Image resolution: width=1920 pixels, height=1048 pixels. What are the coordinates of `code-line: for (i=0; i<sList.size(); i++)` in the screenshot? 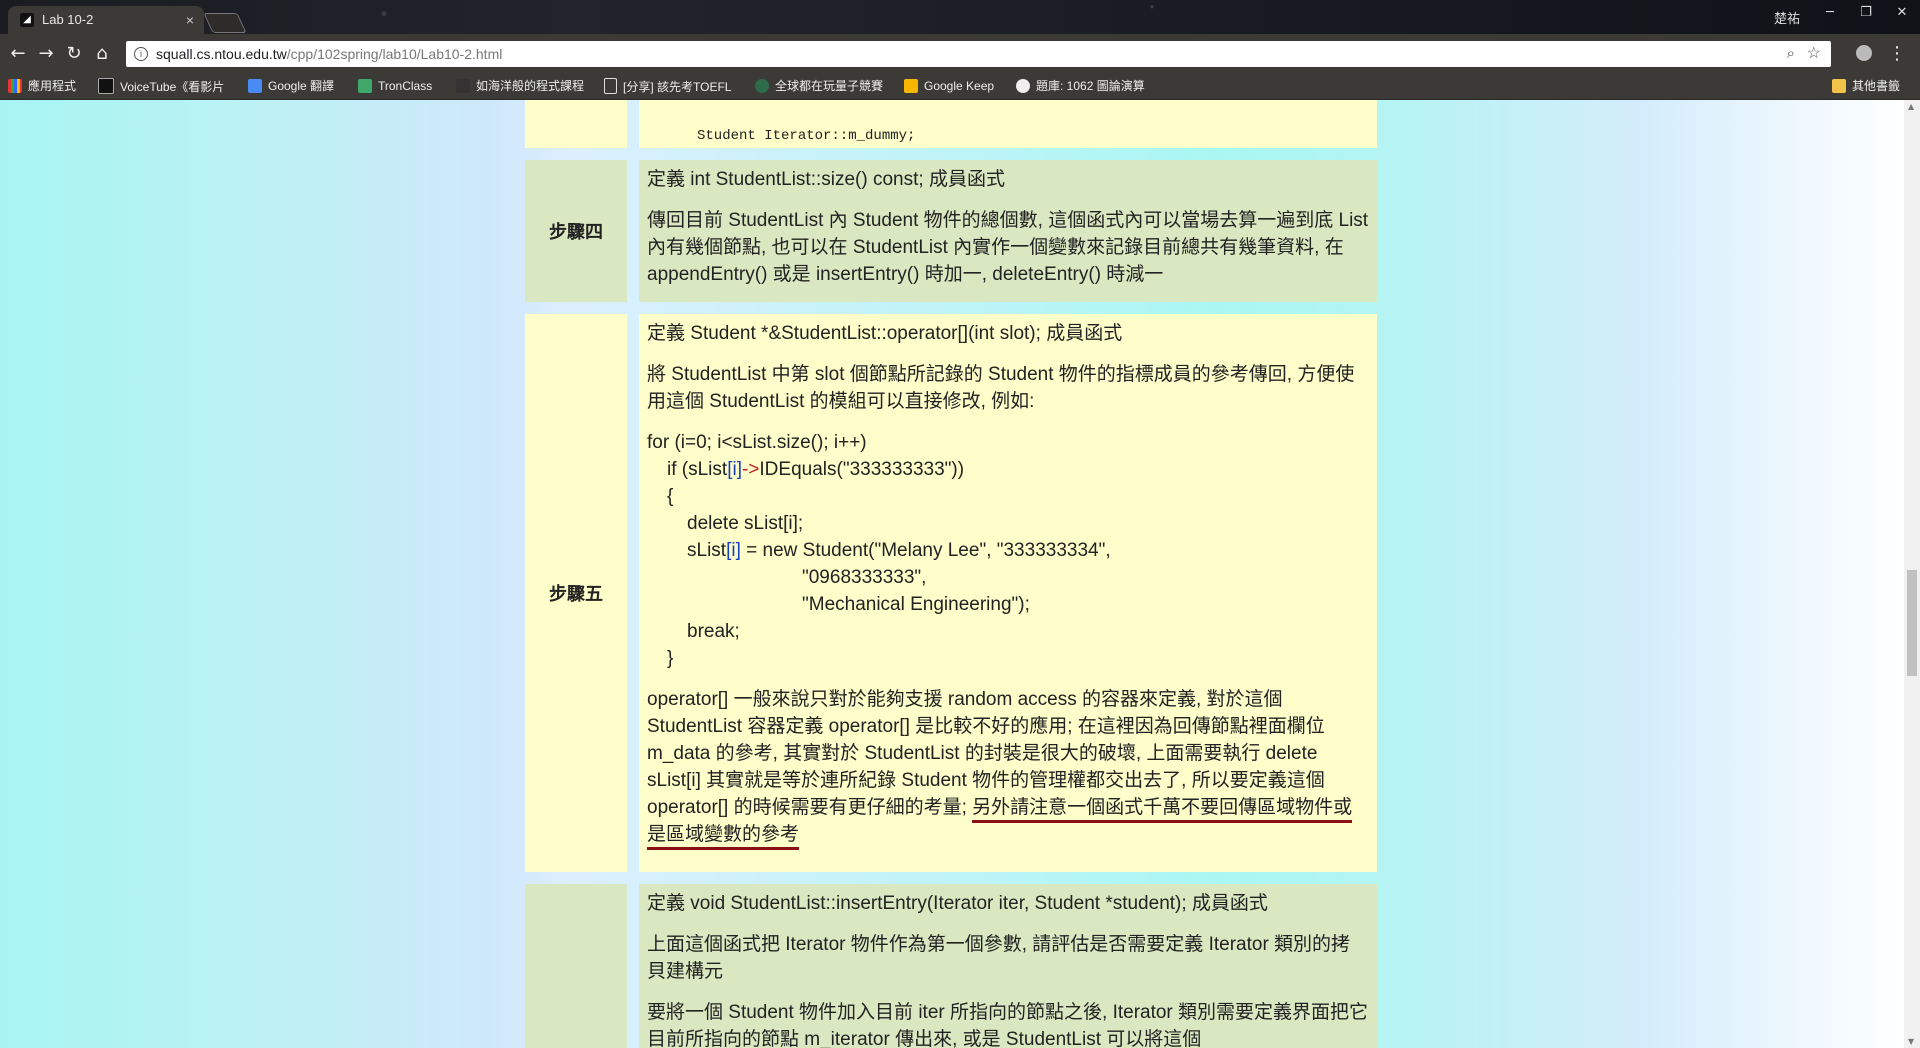 It's located at (757, 442).